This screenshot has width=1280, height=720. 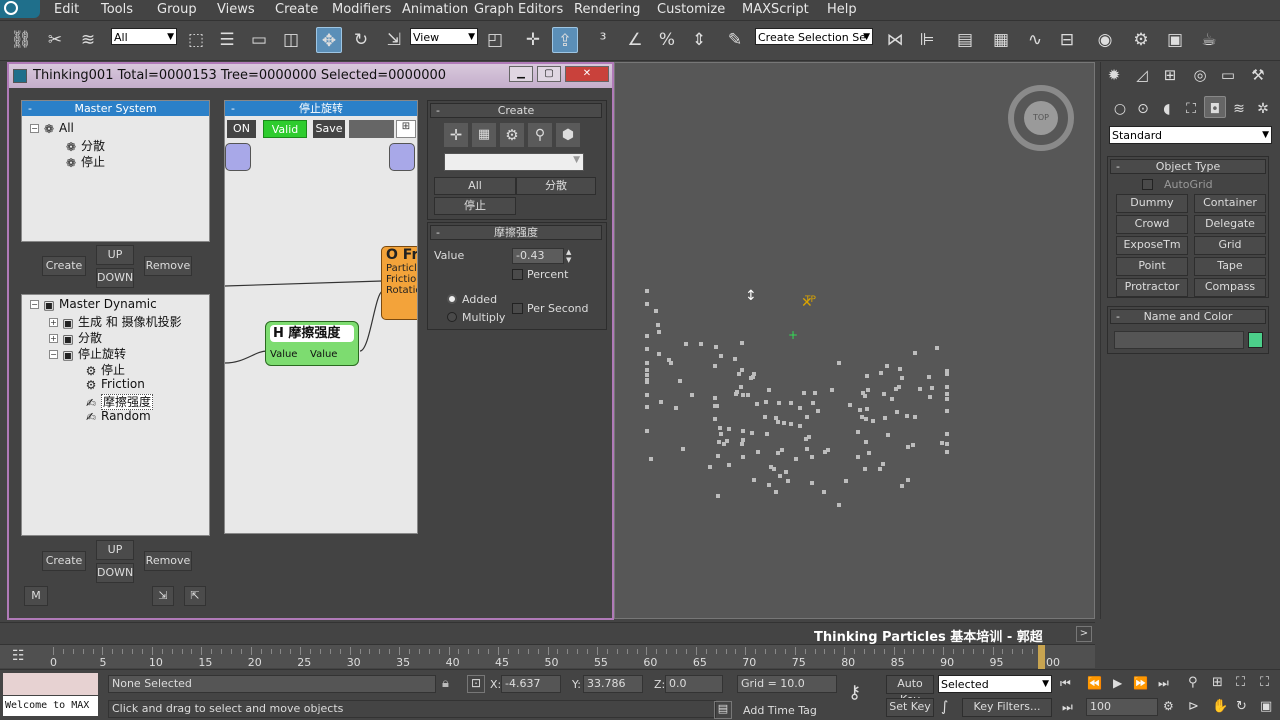 What do you see at coordinates (1188, 316) in the screenshot?
I see `name-color-header: - Name and Color` at bounding box center [1188, 316].